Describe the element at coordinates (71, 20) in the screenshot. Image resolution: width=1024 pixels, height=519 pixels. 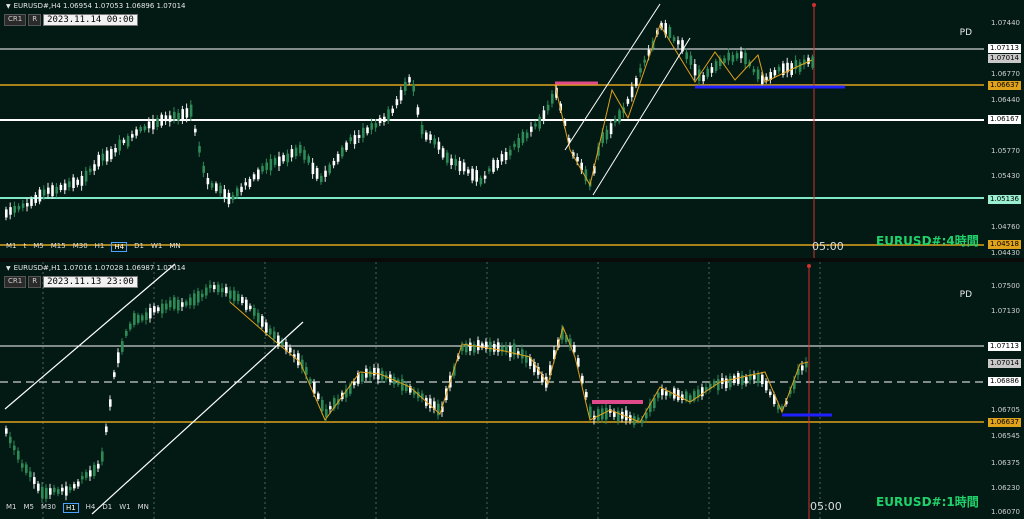
I see `h4-toolbar: CR1 R 2023.11.14 00:00` at that location.